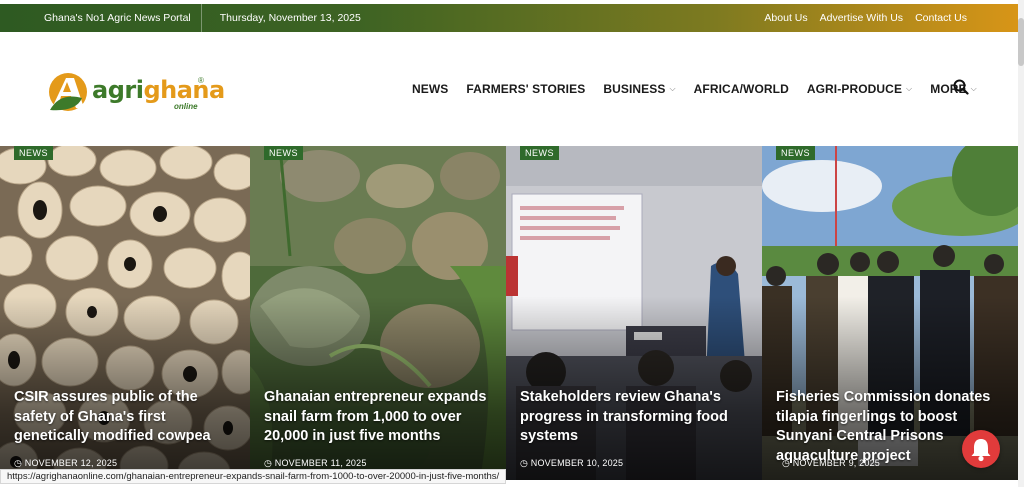 This screenshot has height=487, width=1024. I want to click on bell-icon, so click(981, 450).